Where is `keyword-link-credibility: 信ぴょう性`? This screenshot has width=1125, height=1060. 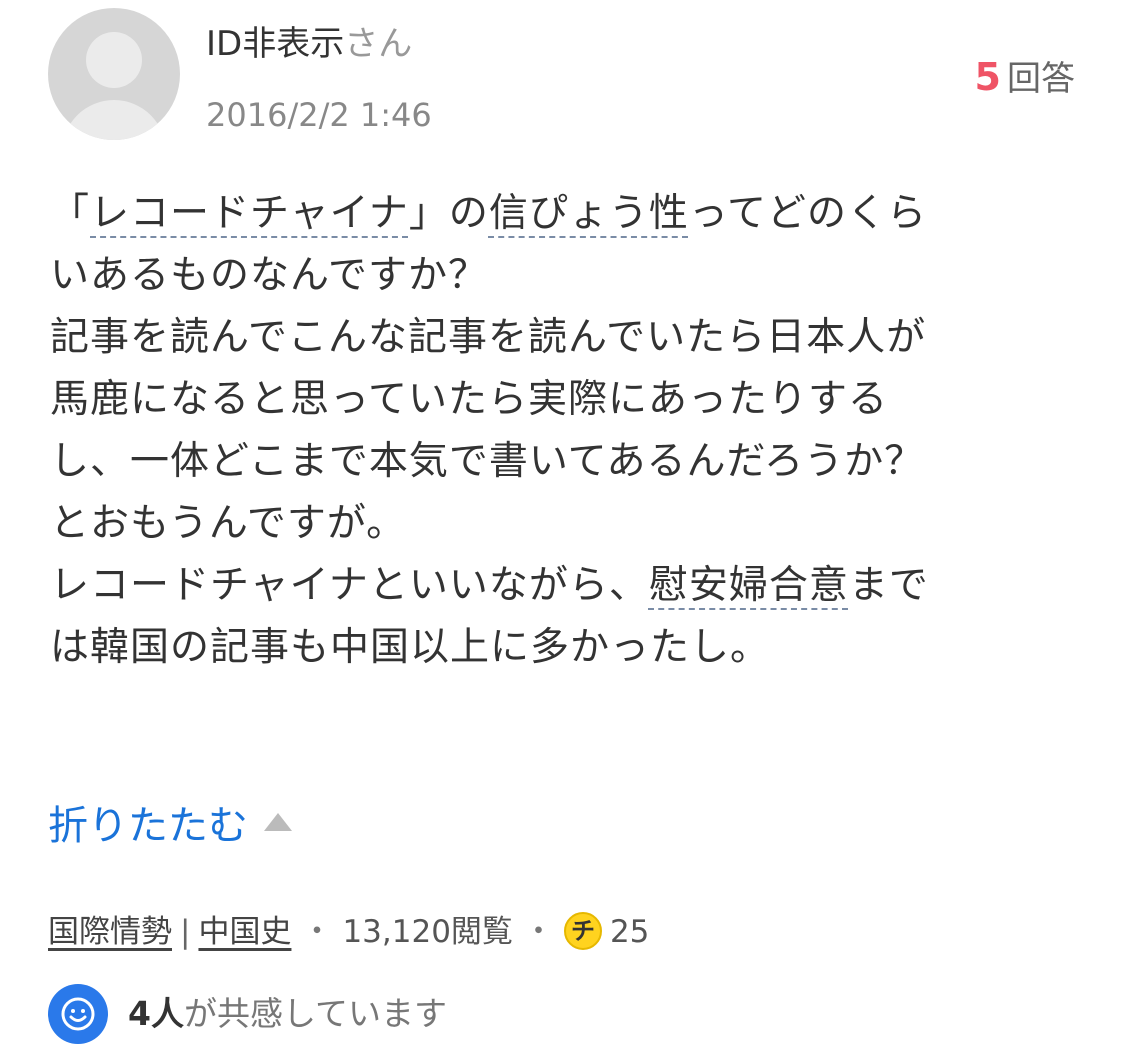
keyword-link-credibility: 信ぴょう性 is located at coordinates (589, 213).